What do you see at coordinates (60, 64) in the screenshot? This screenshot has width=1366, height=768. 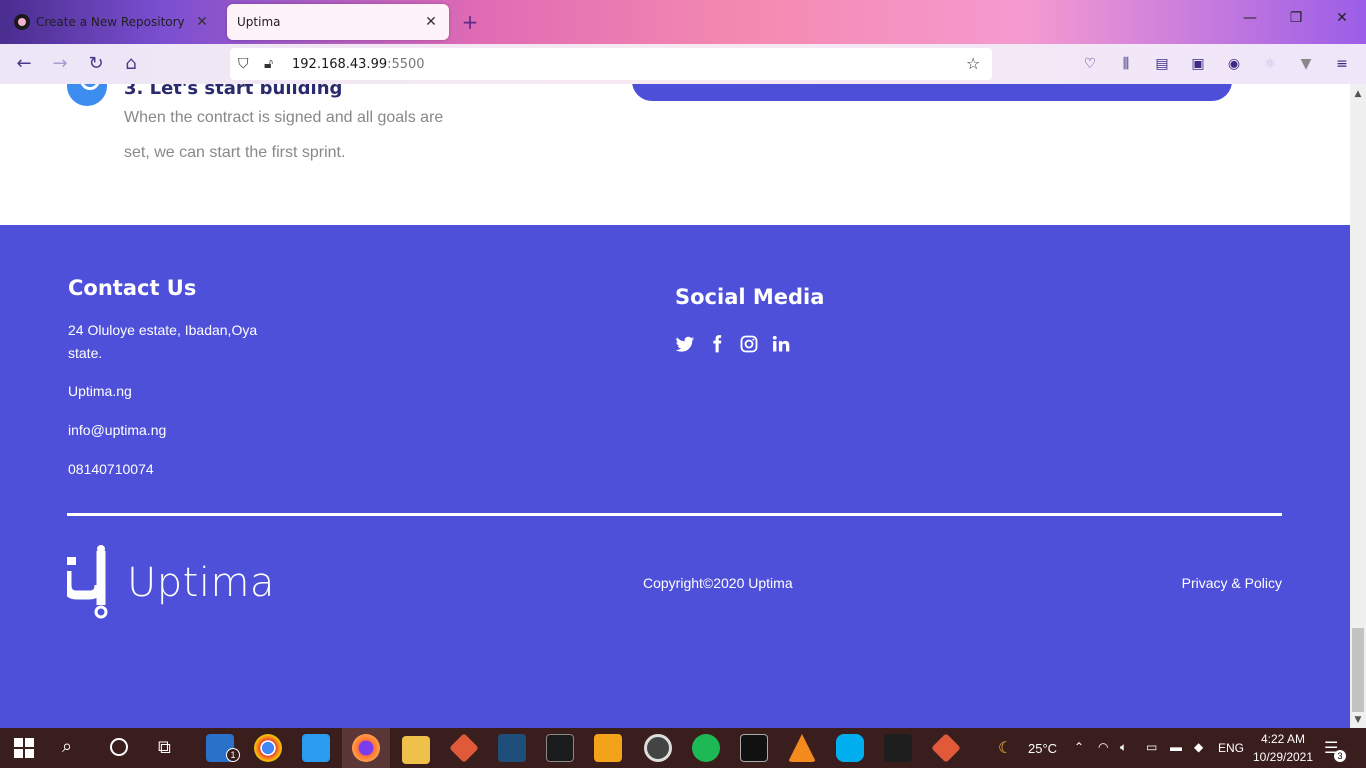 I see `forward-button: →` at bounding box center [60, 64].